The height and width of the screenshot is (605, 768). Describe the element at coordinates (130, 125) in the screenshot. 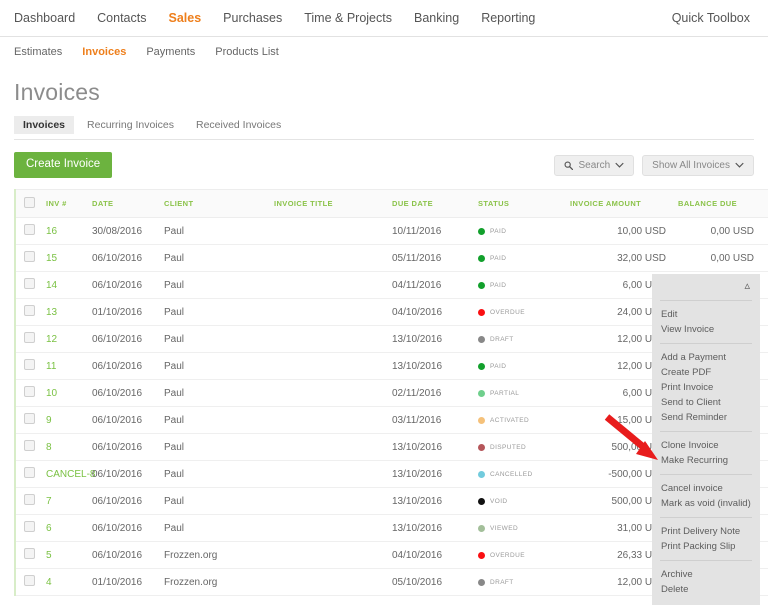

I see `tab-recurring-invoices: Recurring Invoices` at that location.